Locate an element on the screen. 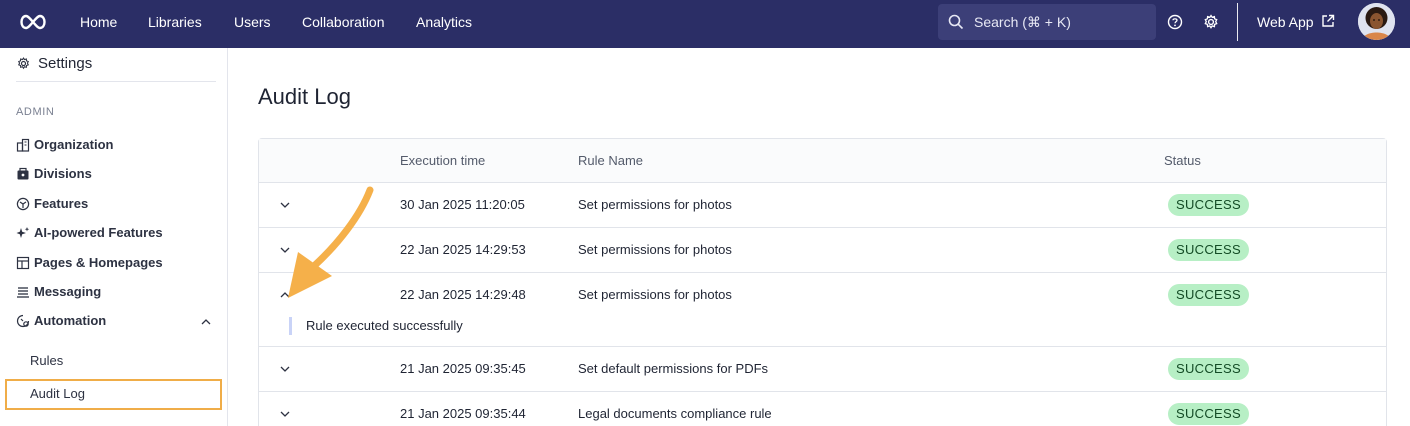 This screenshot has width=1410, height=426. sidebar-item-pages: Pages & Homepages is located at coordinates (89, 263).